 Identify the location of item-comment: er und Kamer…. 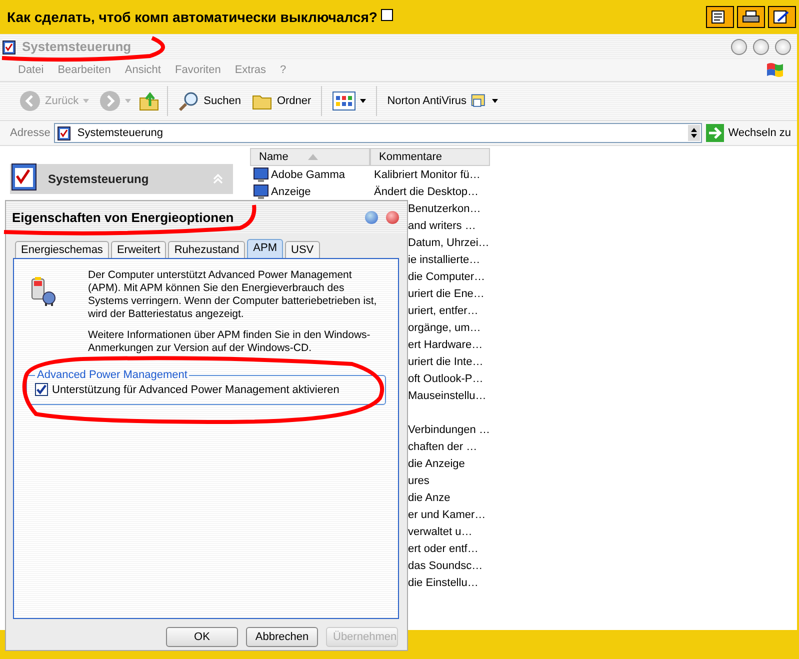
(447, 514).